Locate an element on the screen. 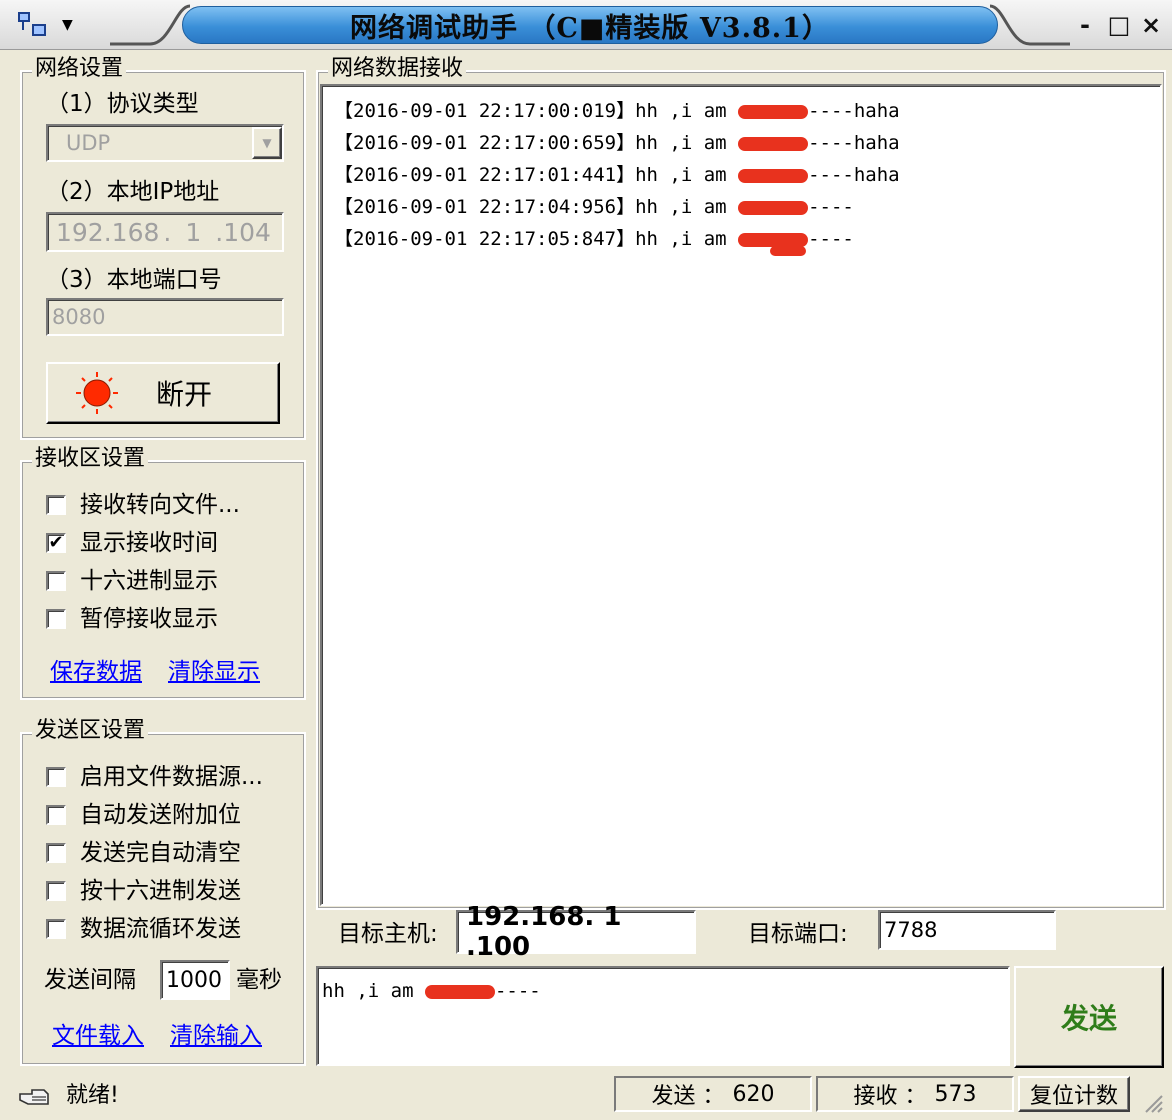 This screenshot has height=1120, width=1172. send-interval-input: 1000 is located at coordinates (195, 980).